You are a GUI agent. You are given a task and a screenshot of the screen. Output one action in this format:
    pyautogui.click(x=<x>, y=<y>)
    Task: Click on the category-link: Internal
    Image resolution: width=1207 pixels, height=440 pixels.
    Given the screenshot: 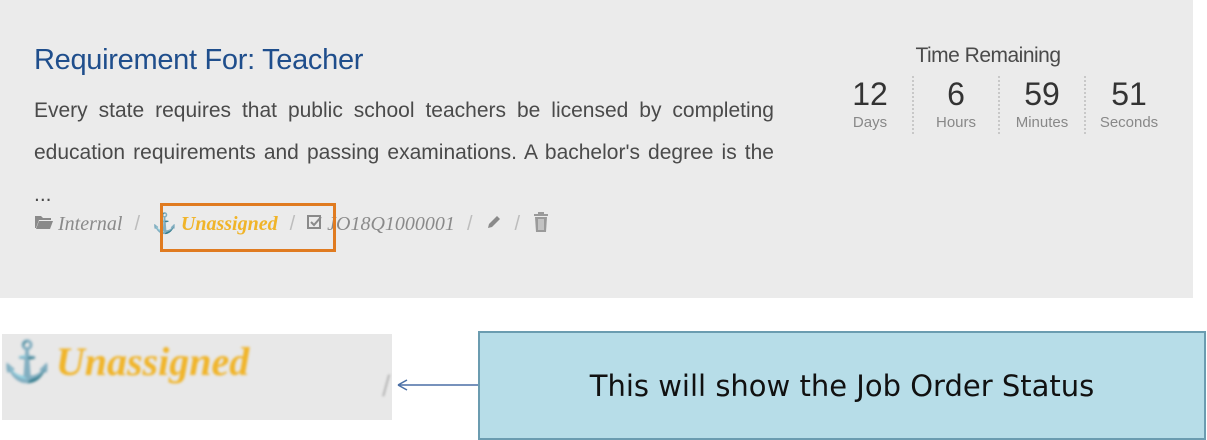 What is the action you would take?
    pyautogui.click(x=78, y=224)
    